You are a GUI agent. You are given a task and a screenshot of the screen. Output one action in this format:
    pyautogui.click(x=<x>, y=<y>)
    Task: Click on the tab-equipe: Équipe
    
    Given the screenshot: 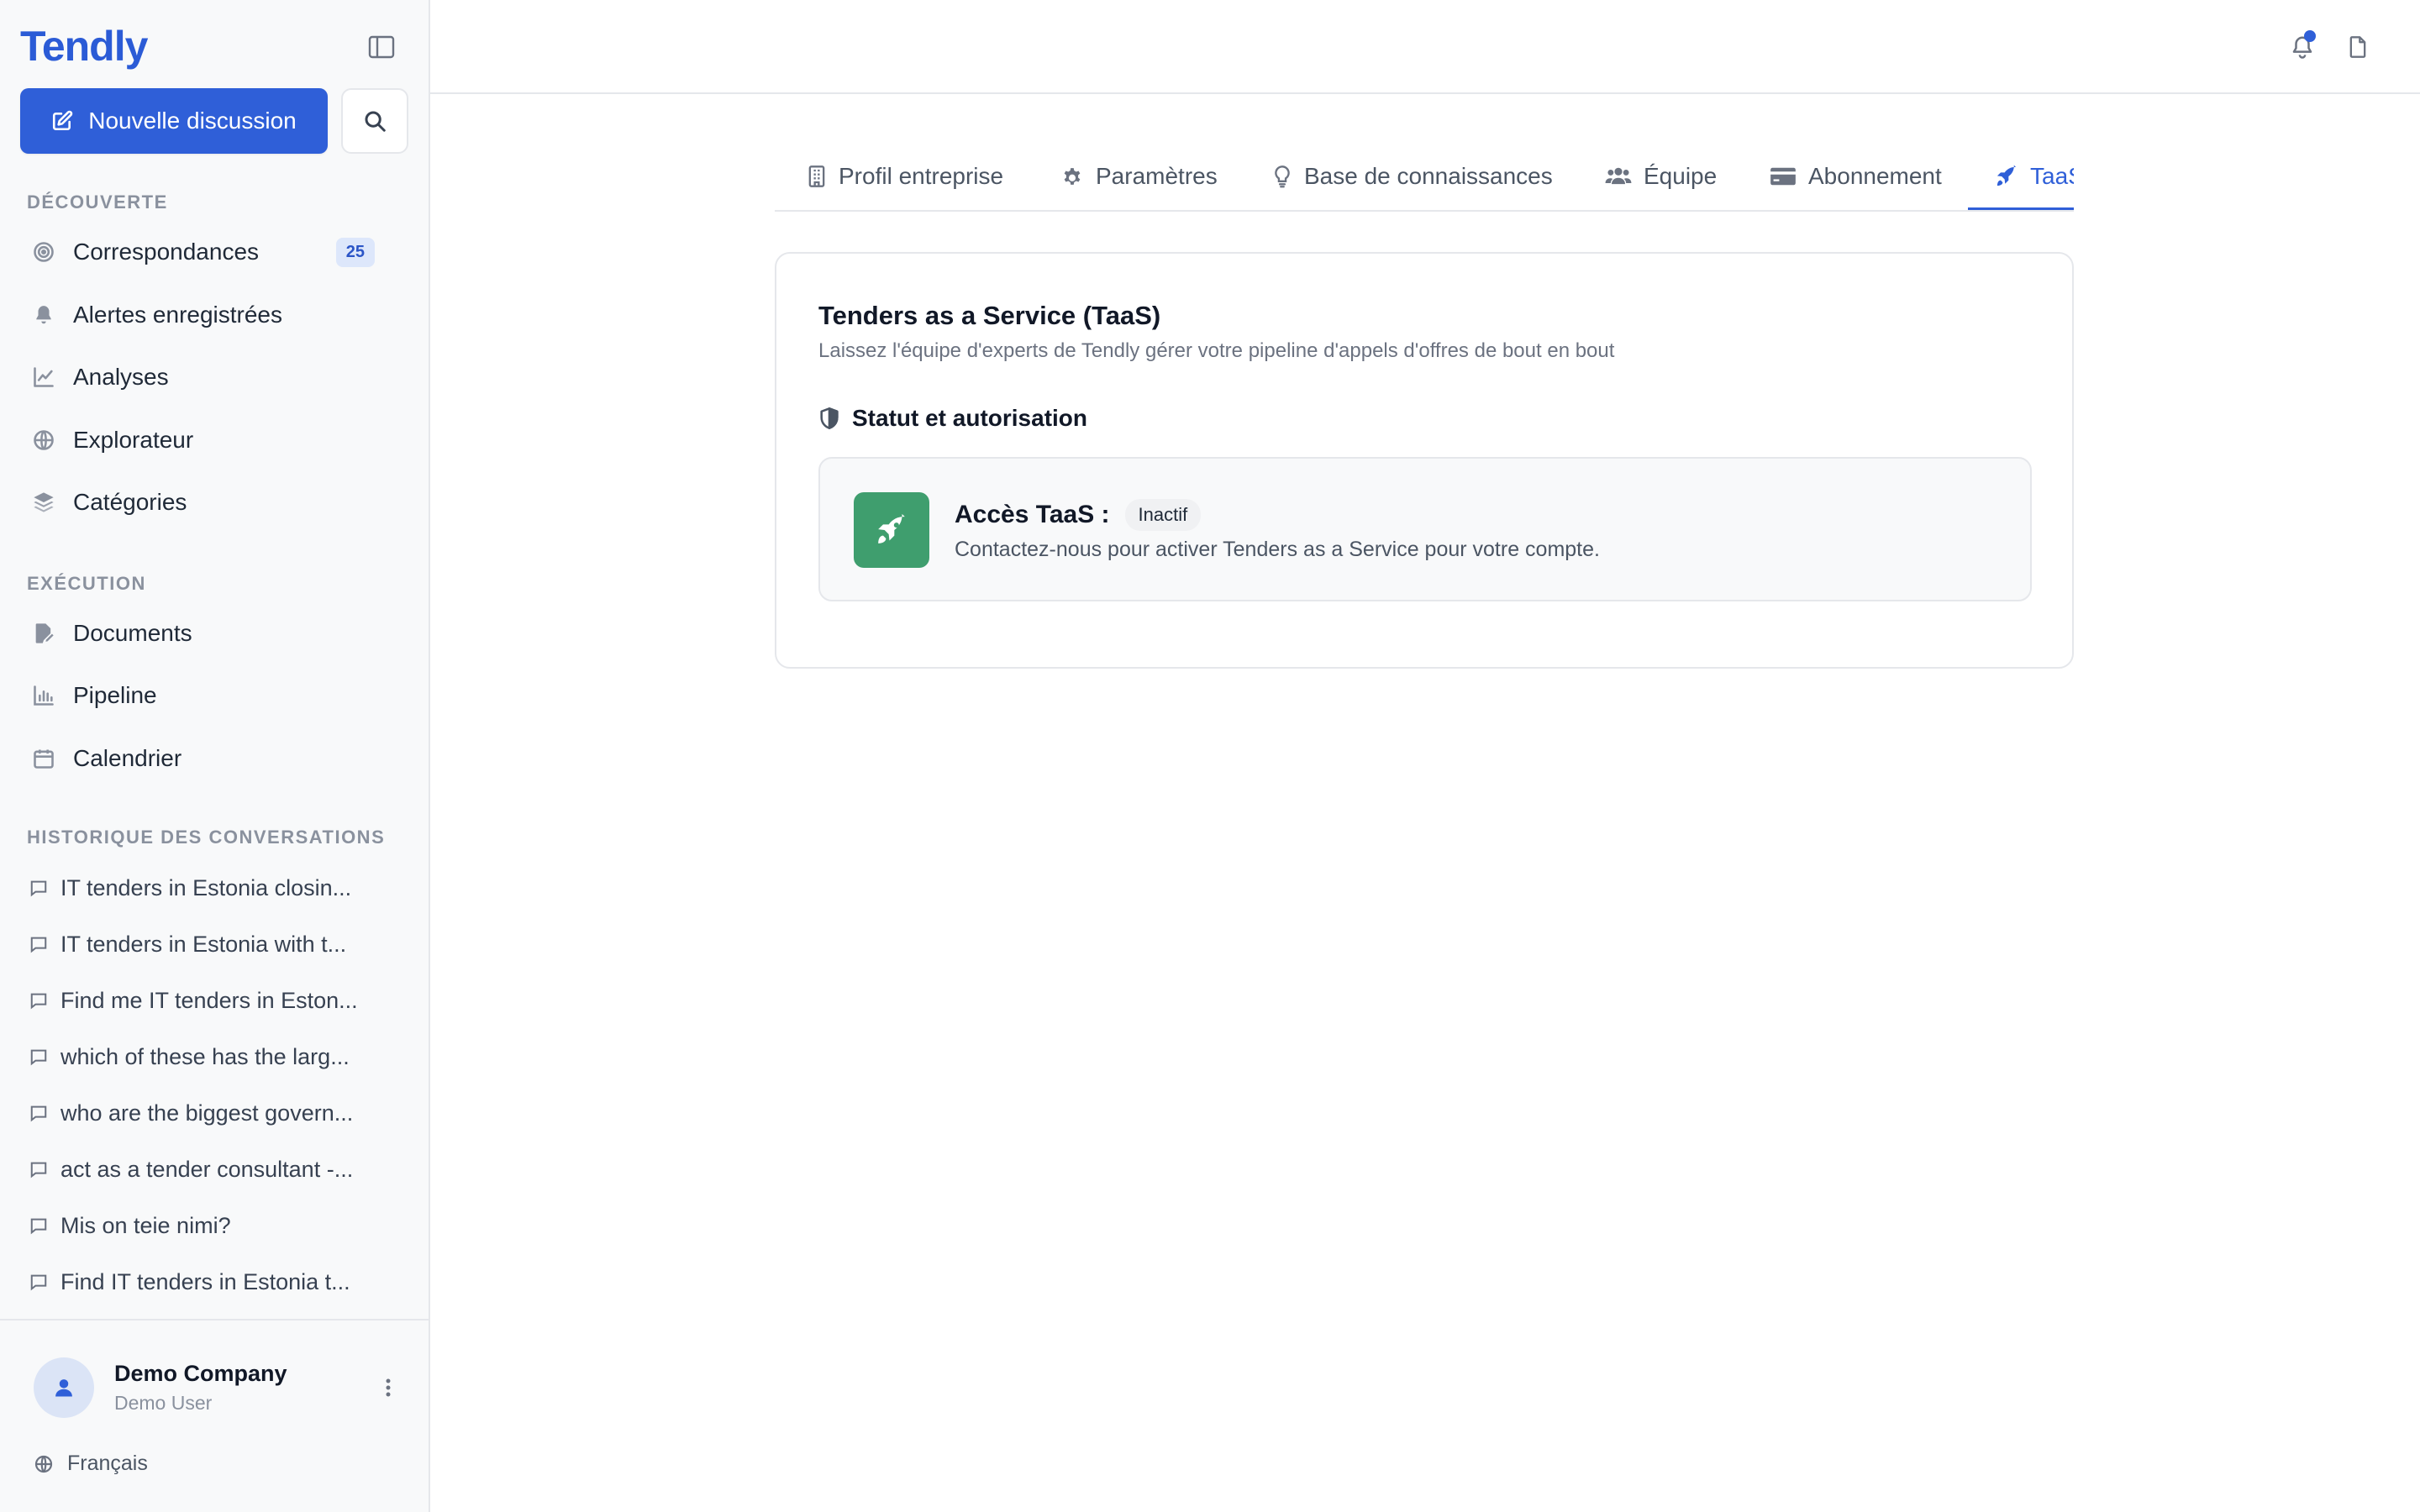 What is the action you would take?
    pyautogui.click(x=1661, y=175)
    